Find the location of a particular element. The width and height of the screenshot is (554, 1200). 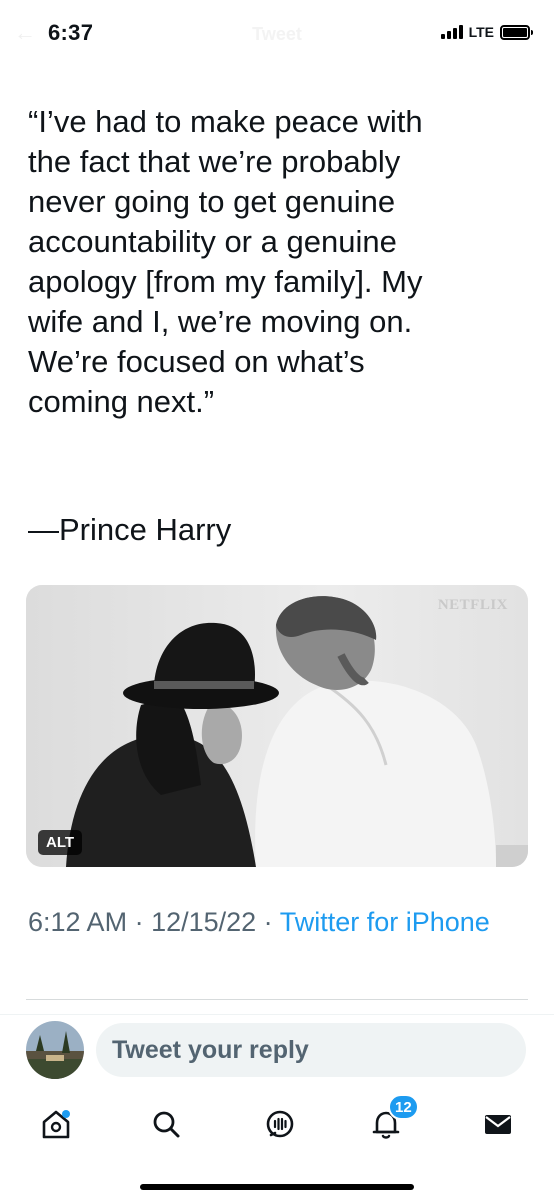

spaces-icon is located at coordinates (280, 1124).